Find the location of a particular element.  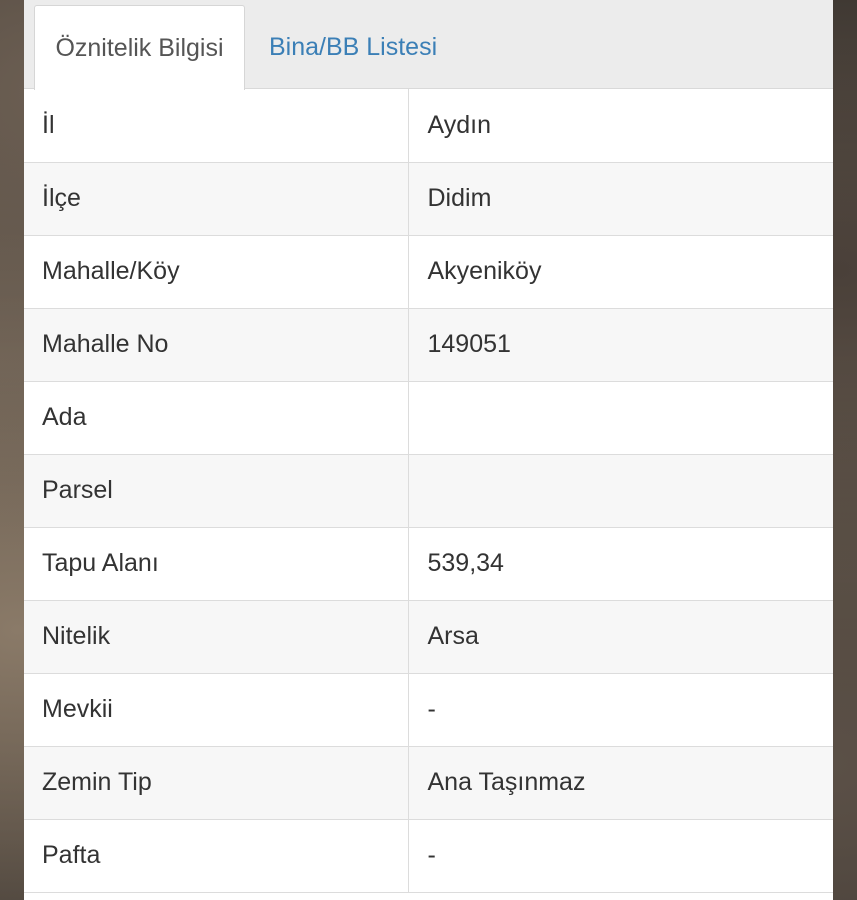

table-row: Parsel is located at coordinates (428, 491).